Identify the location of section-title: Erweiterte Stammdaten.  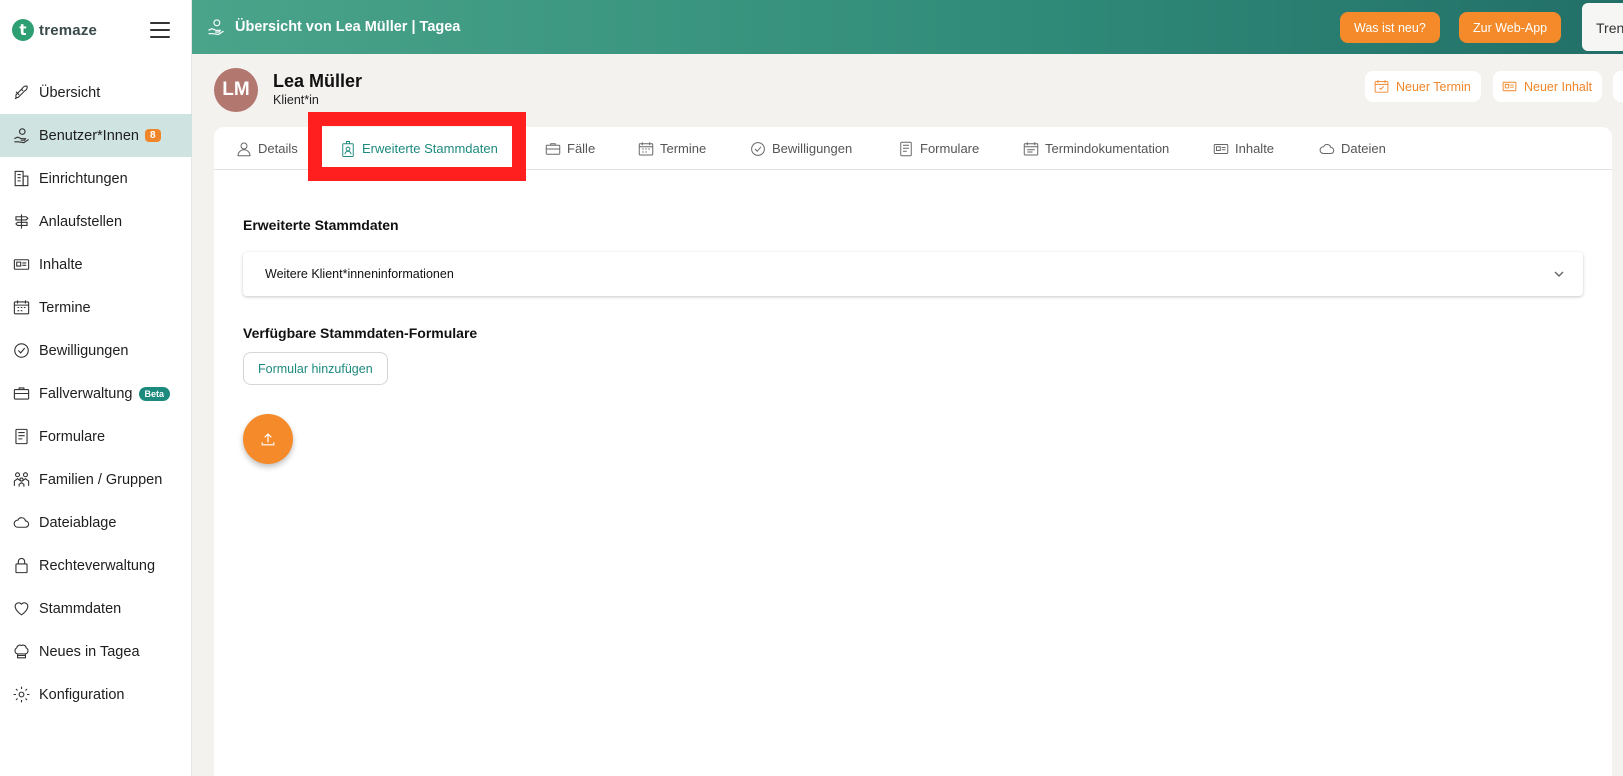
(321, 225).